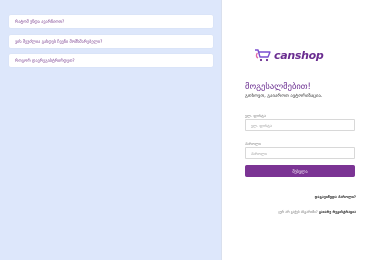 The width and height of the screenshot is (380, 260). I want to click on welcome-subtitle: გთხოვთ, გაიაროთ ავტორიზაცია., so click(284, 96).